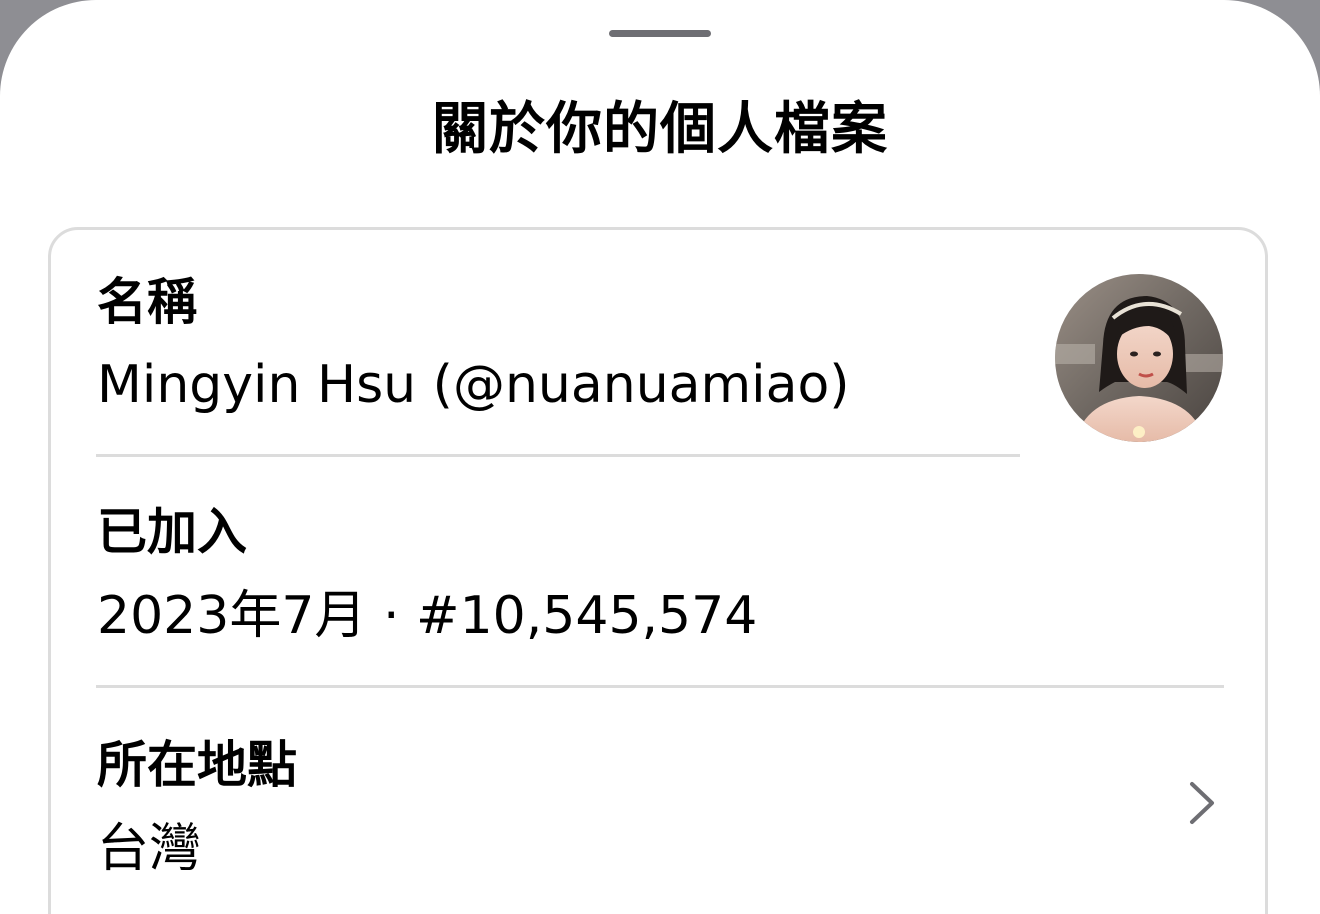 The height and width of the screenshot is (914, 1320). Describe the element at coordinates (427, 616) in the screenshot. I see `joined-value: 2023年7月 · #10,545,574` at that location.